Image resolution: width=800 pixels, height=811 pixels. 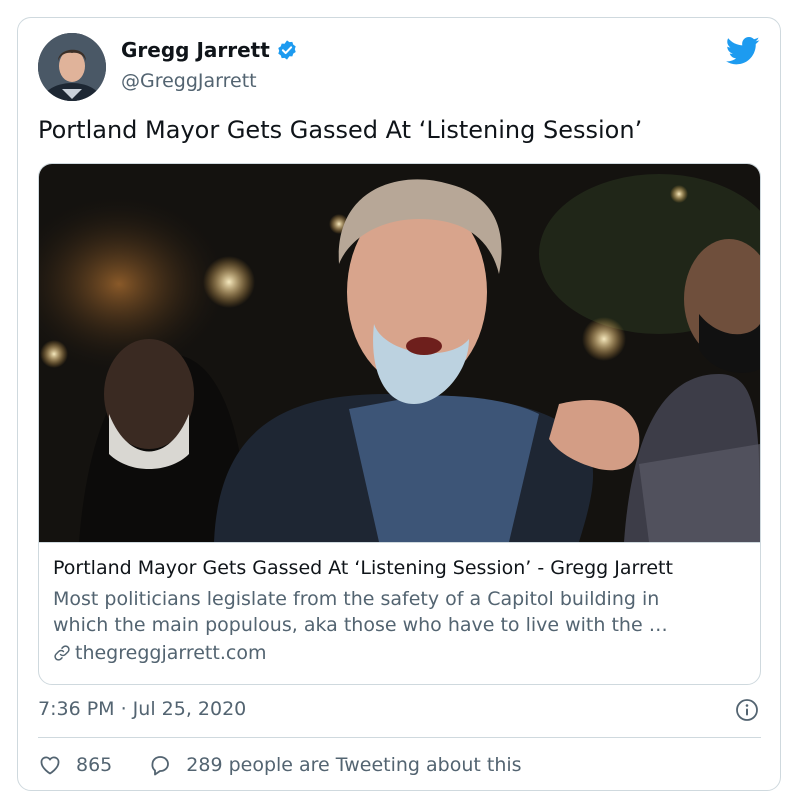 I want to click on avatar-photo, so click(x=72, y=67).